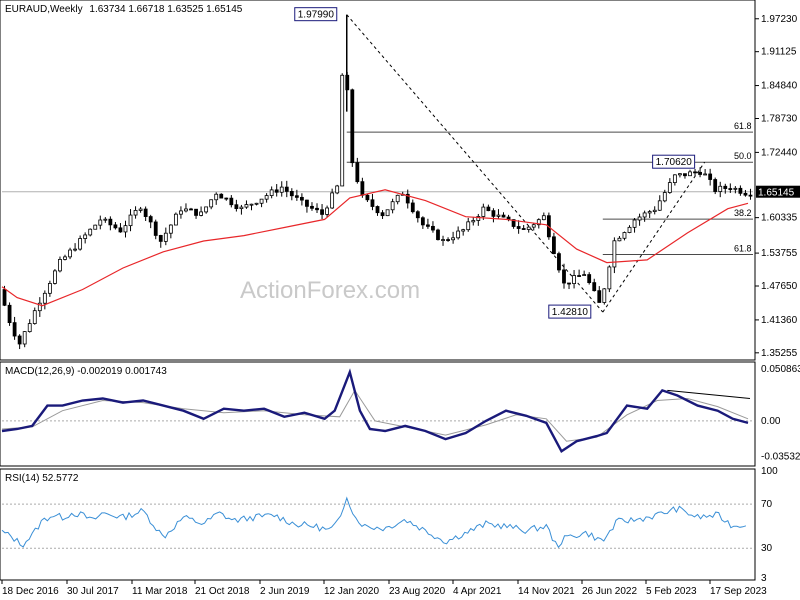 The width and height of the screenshot is (800, 600). I want to click on x-axis-tick-label: 11 Mar 2018, so click(160, 591).